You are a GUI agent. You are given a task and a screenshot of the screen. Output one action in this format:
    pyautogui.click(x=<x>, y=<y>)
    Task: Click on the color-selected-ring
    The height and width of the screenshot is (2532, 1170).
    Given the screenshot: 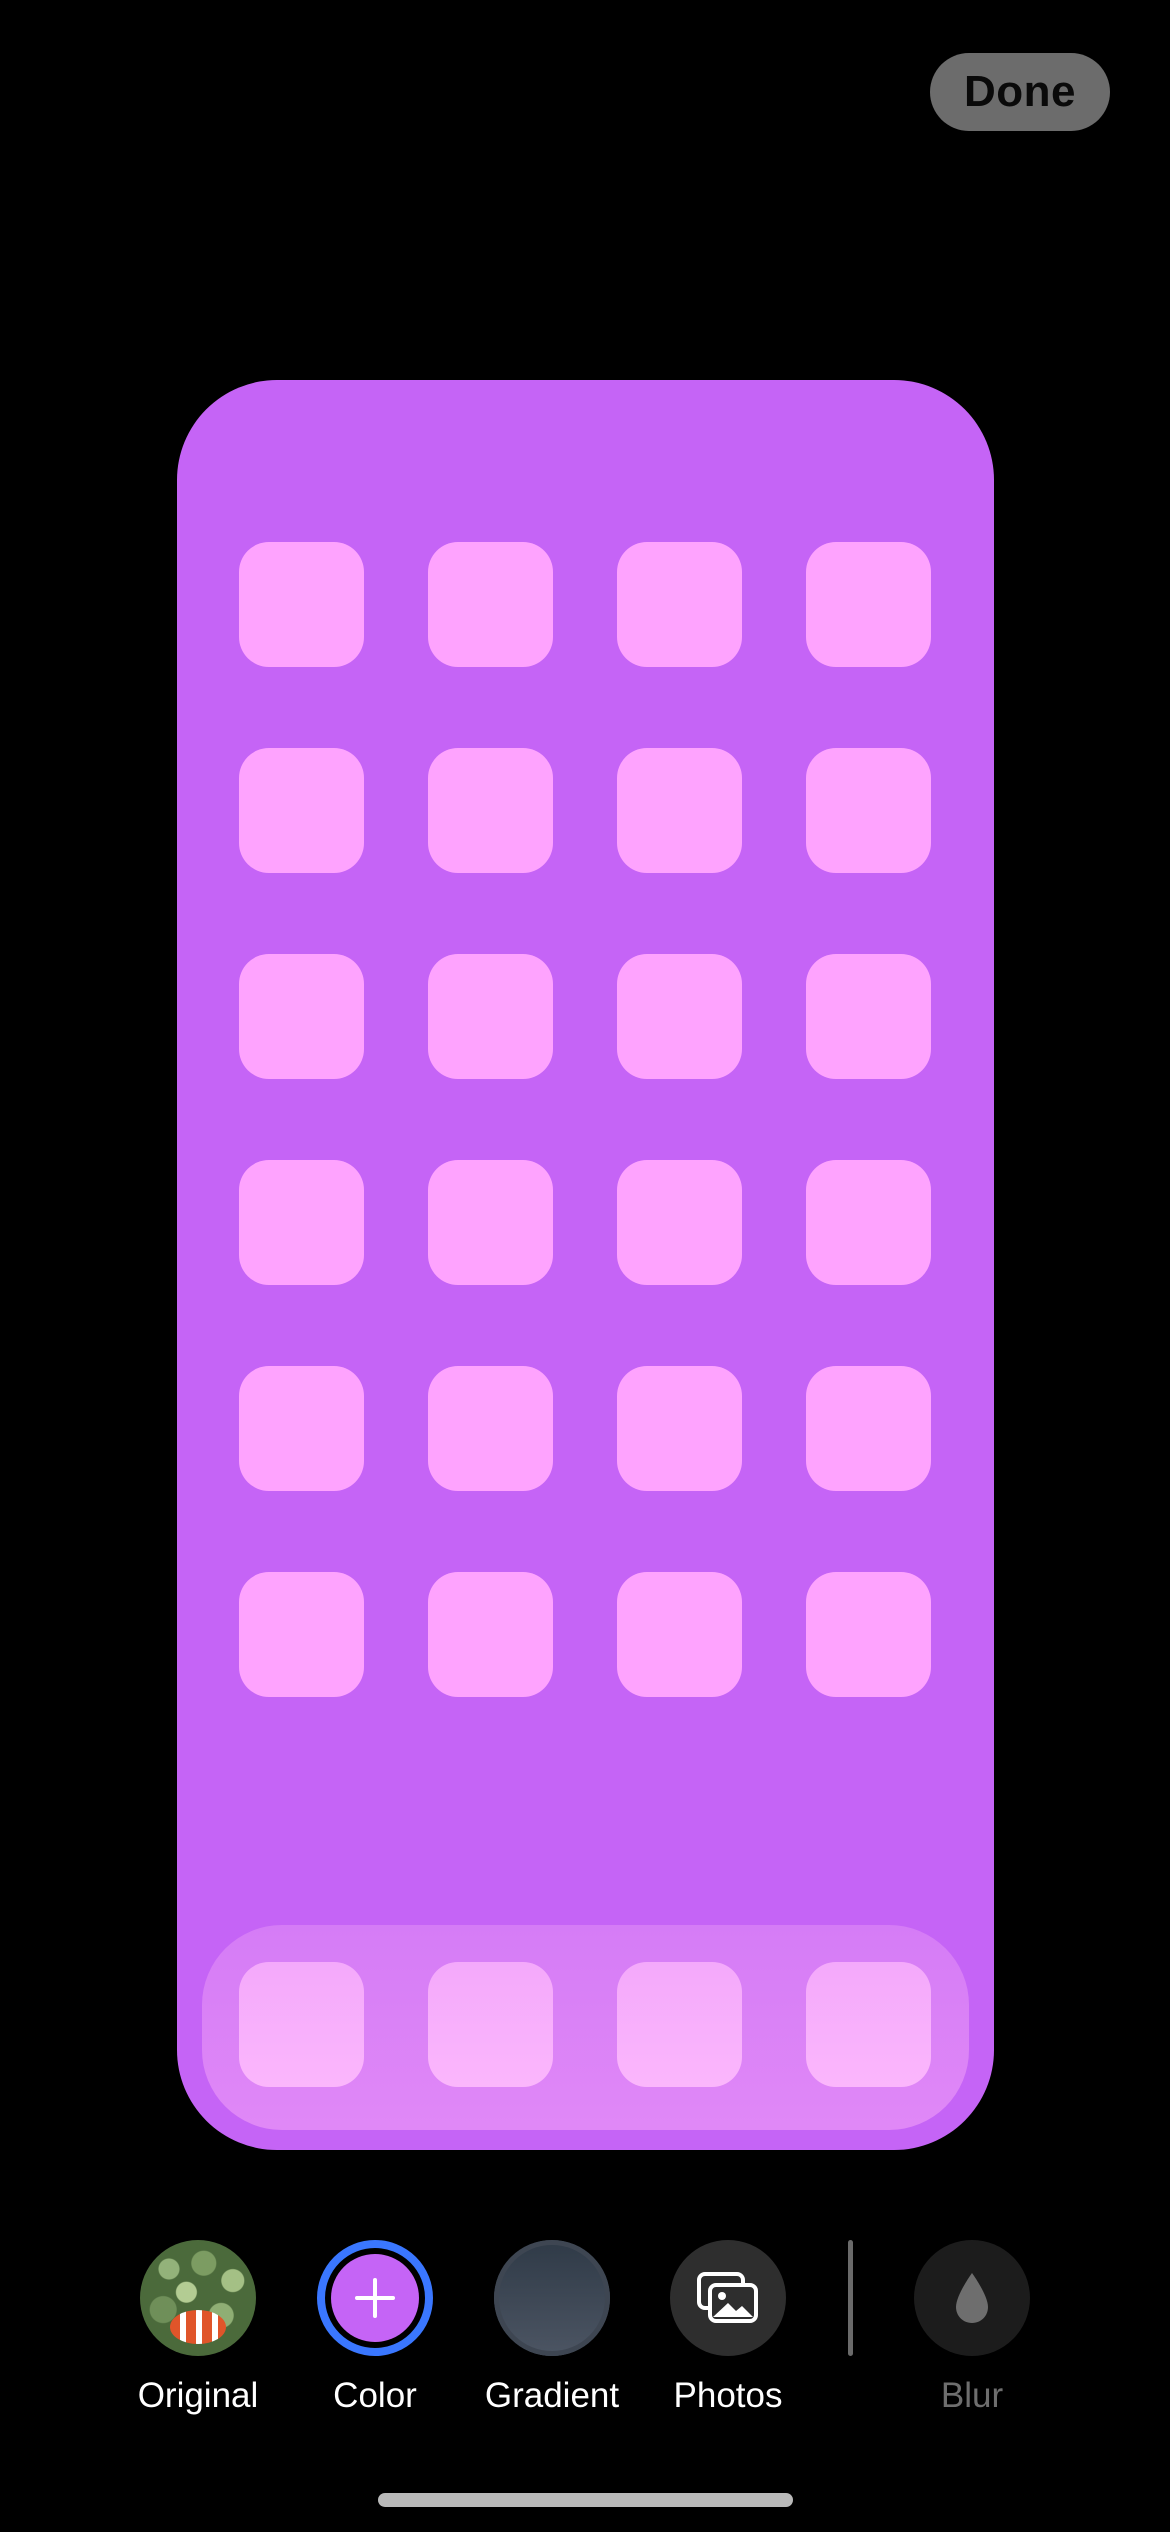 What is the action you would take?
    pyautogui.click(x=375, y=2298)
    